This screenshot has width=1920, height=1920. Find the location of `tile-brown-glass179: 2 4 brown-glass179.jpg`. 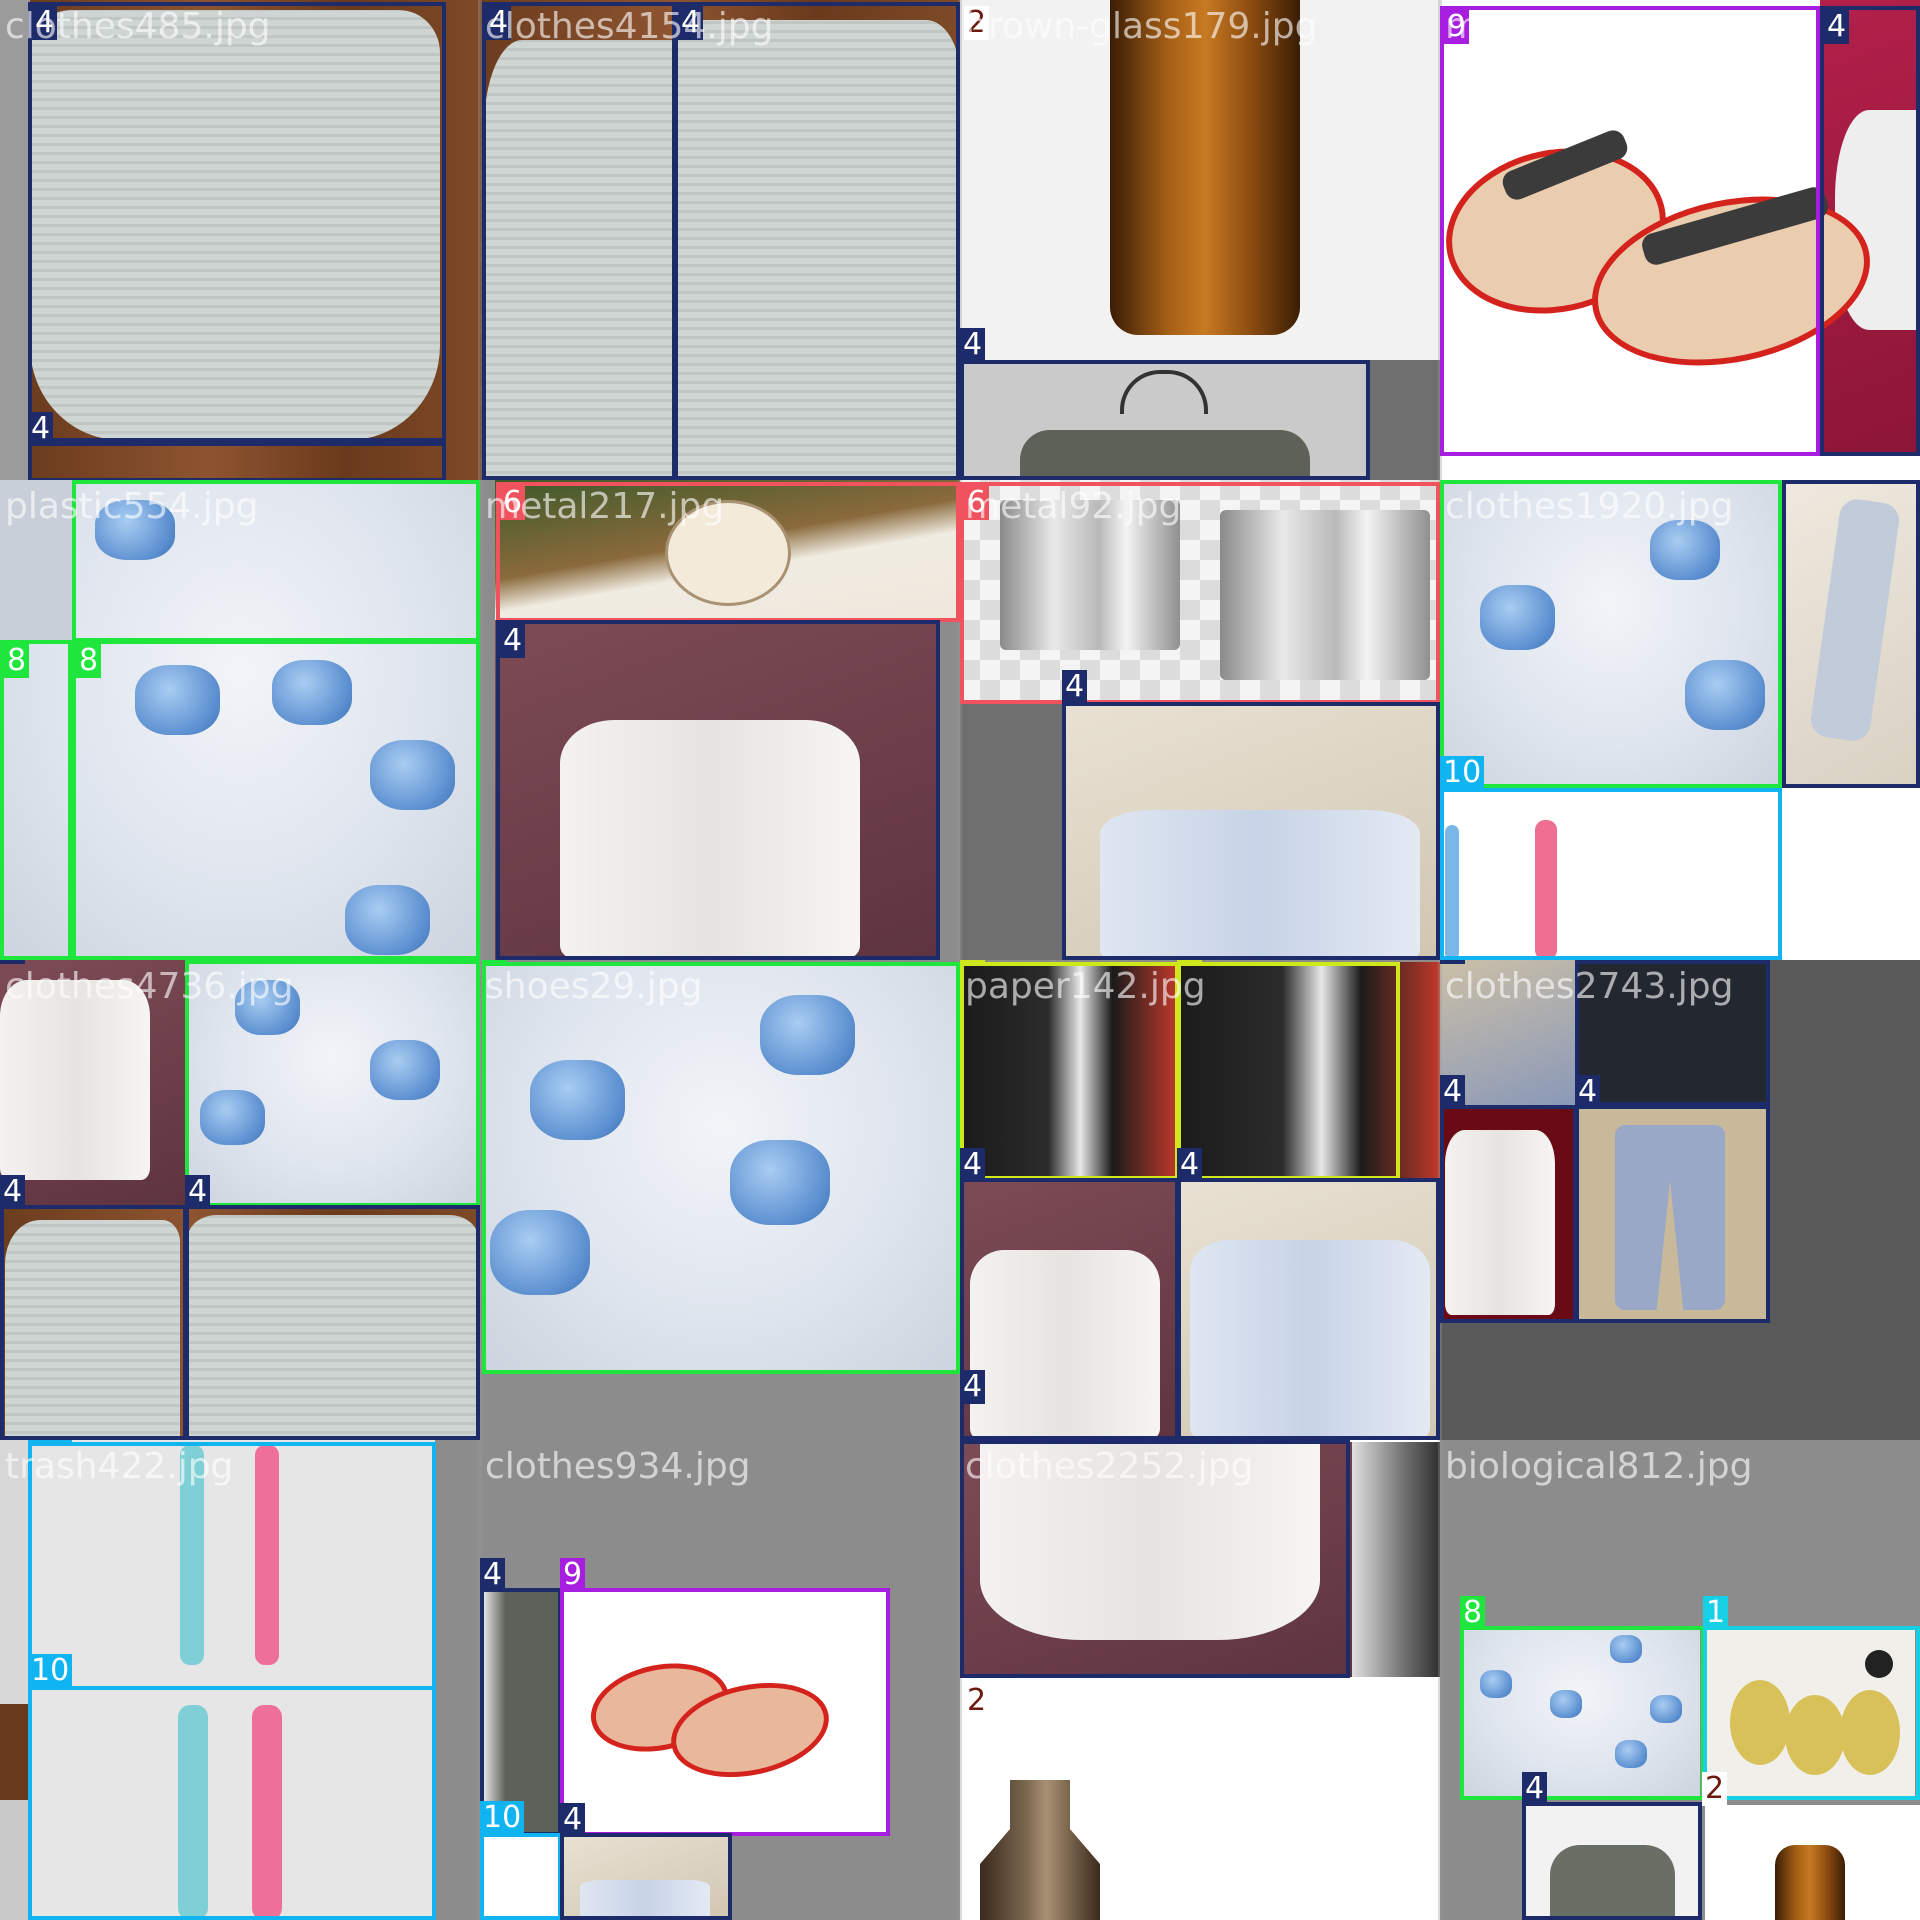

tile-brown-glass179: 2 4 brown-glass179.jpg is located at coordinates (1200, 240).